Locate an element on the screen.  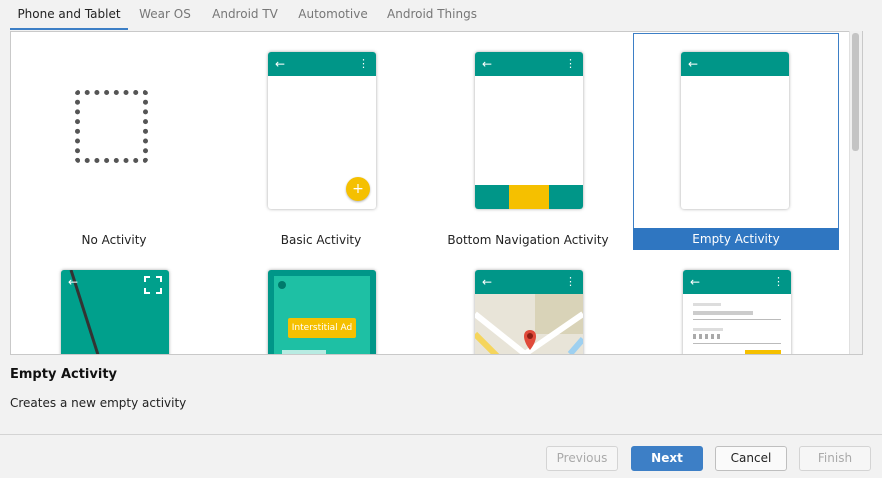
finish-button: Finish is located at coordinates (835, 458).